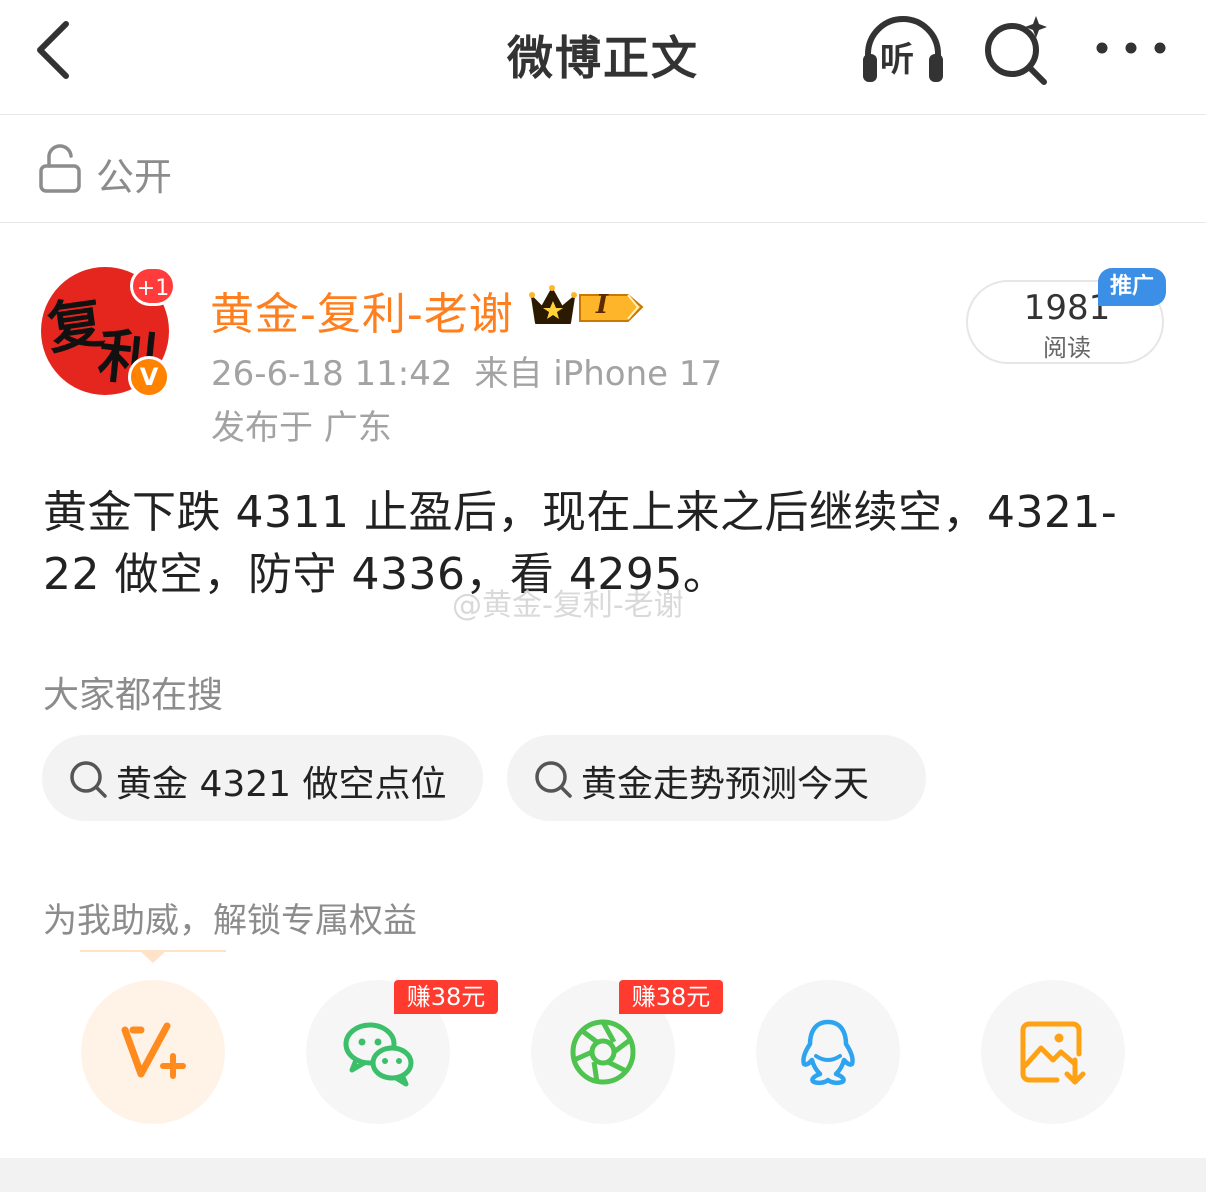 The height and width of the screenshot is (1192, 1206). I want to click on post-time: 26-6-18 11:42, so click(332, 374).